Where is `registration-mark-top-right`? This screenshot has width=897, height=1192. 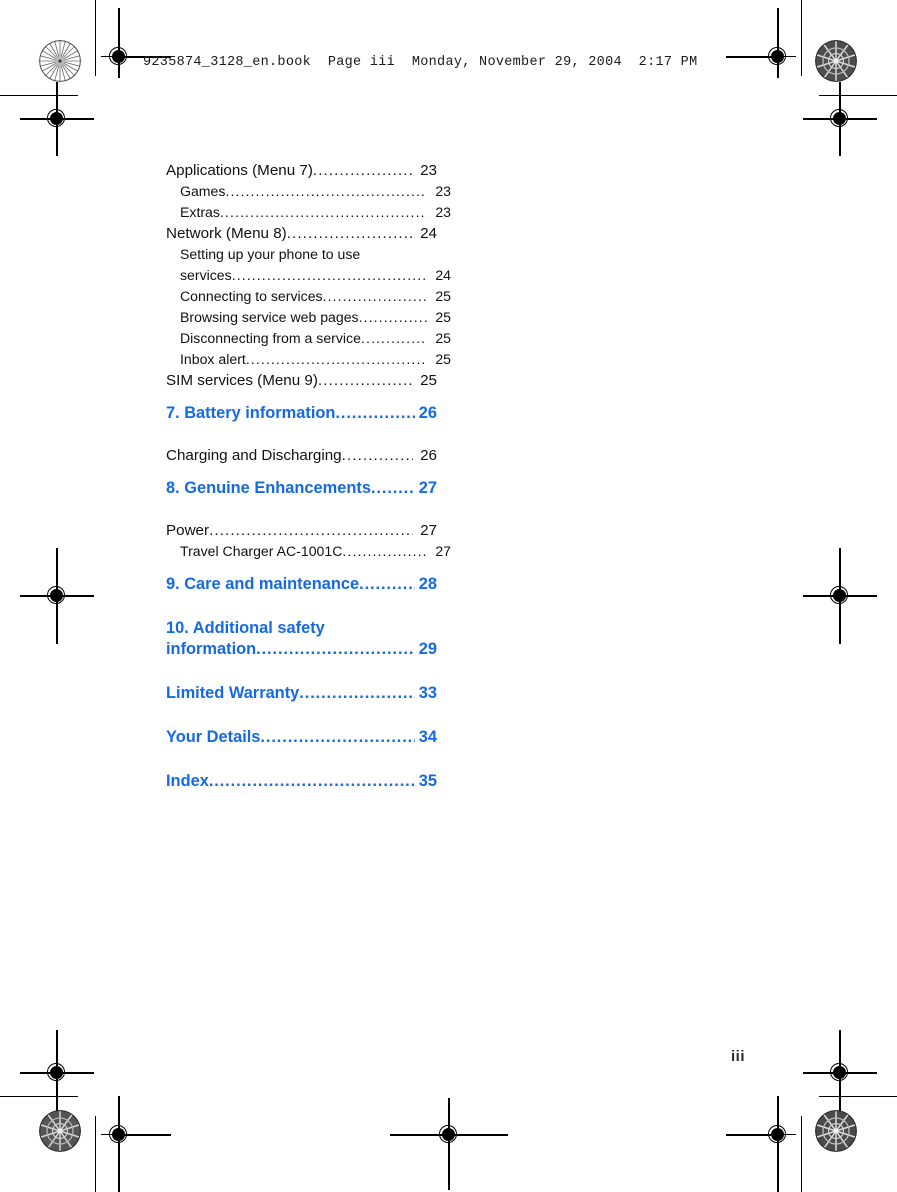 registration-mark-top-right is located at coordinates (778, 57).